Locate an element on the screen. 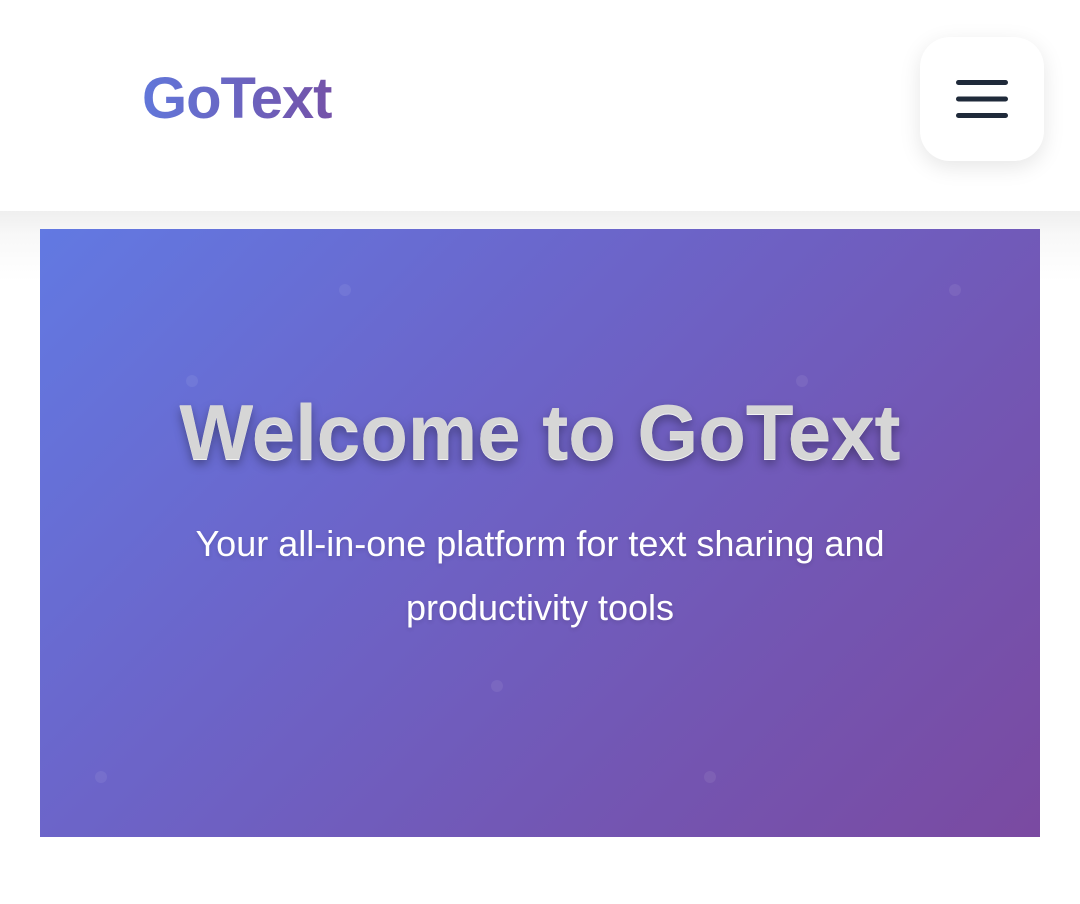  hamburger-menu-icon is located at coordinates (982, 99).